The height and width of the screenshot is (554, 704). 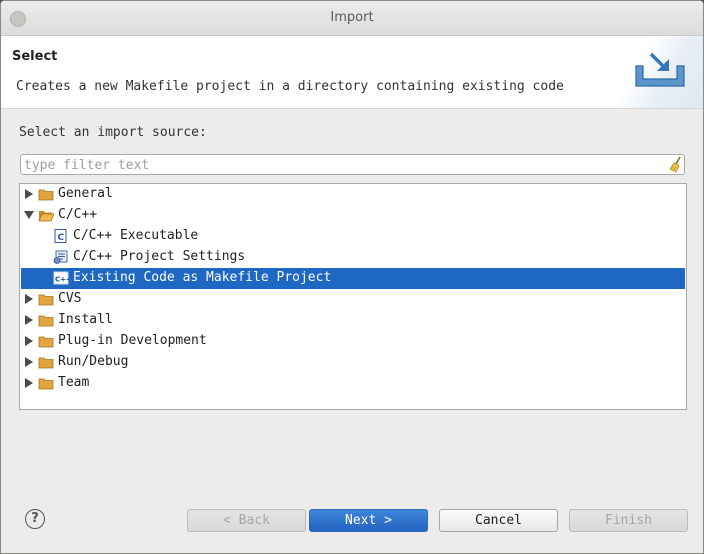 What do you see at coordinates (159, 256) in the screenshot?
I see `tree-item-label: C/C++ Project Settings` at bounding box center [159, 256].